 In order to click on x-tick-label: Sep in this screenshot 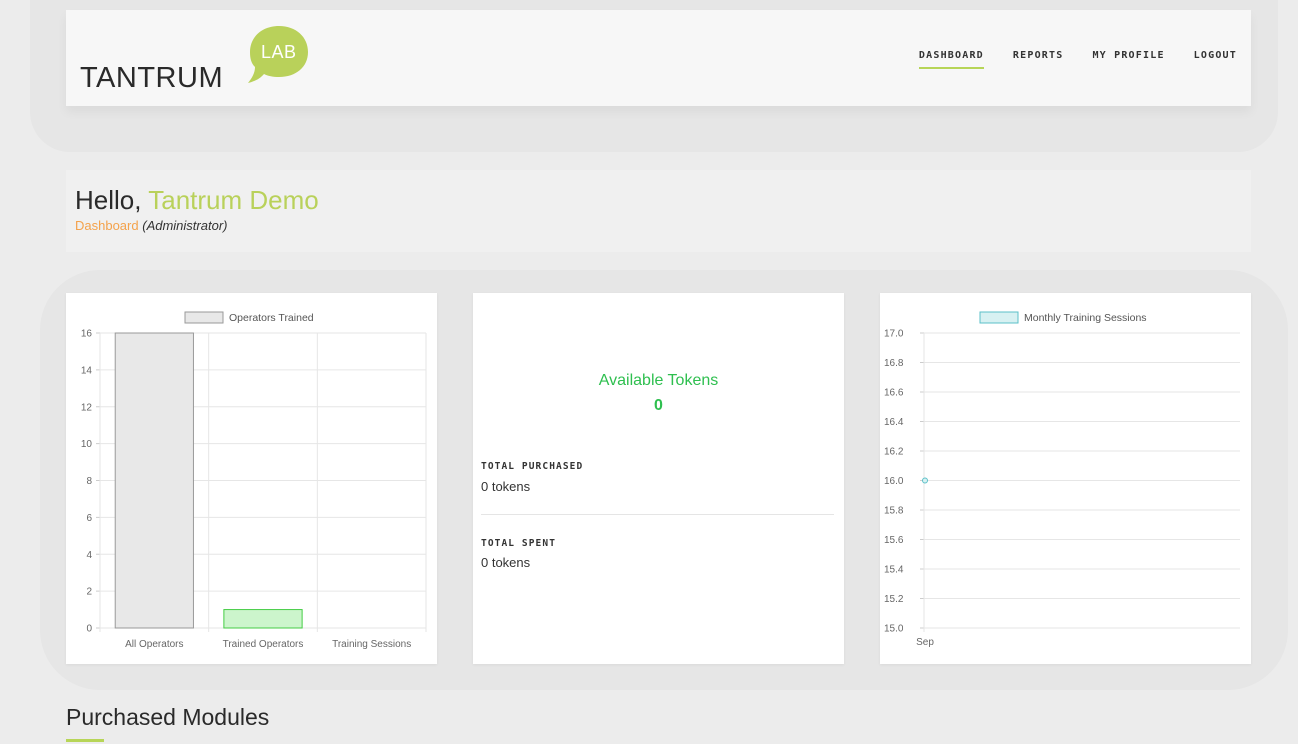, I will do `click(925, 642)`.